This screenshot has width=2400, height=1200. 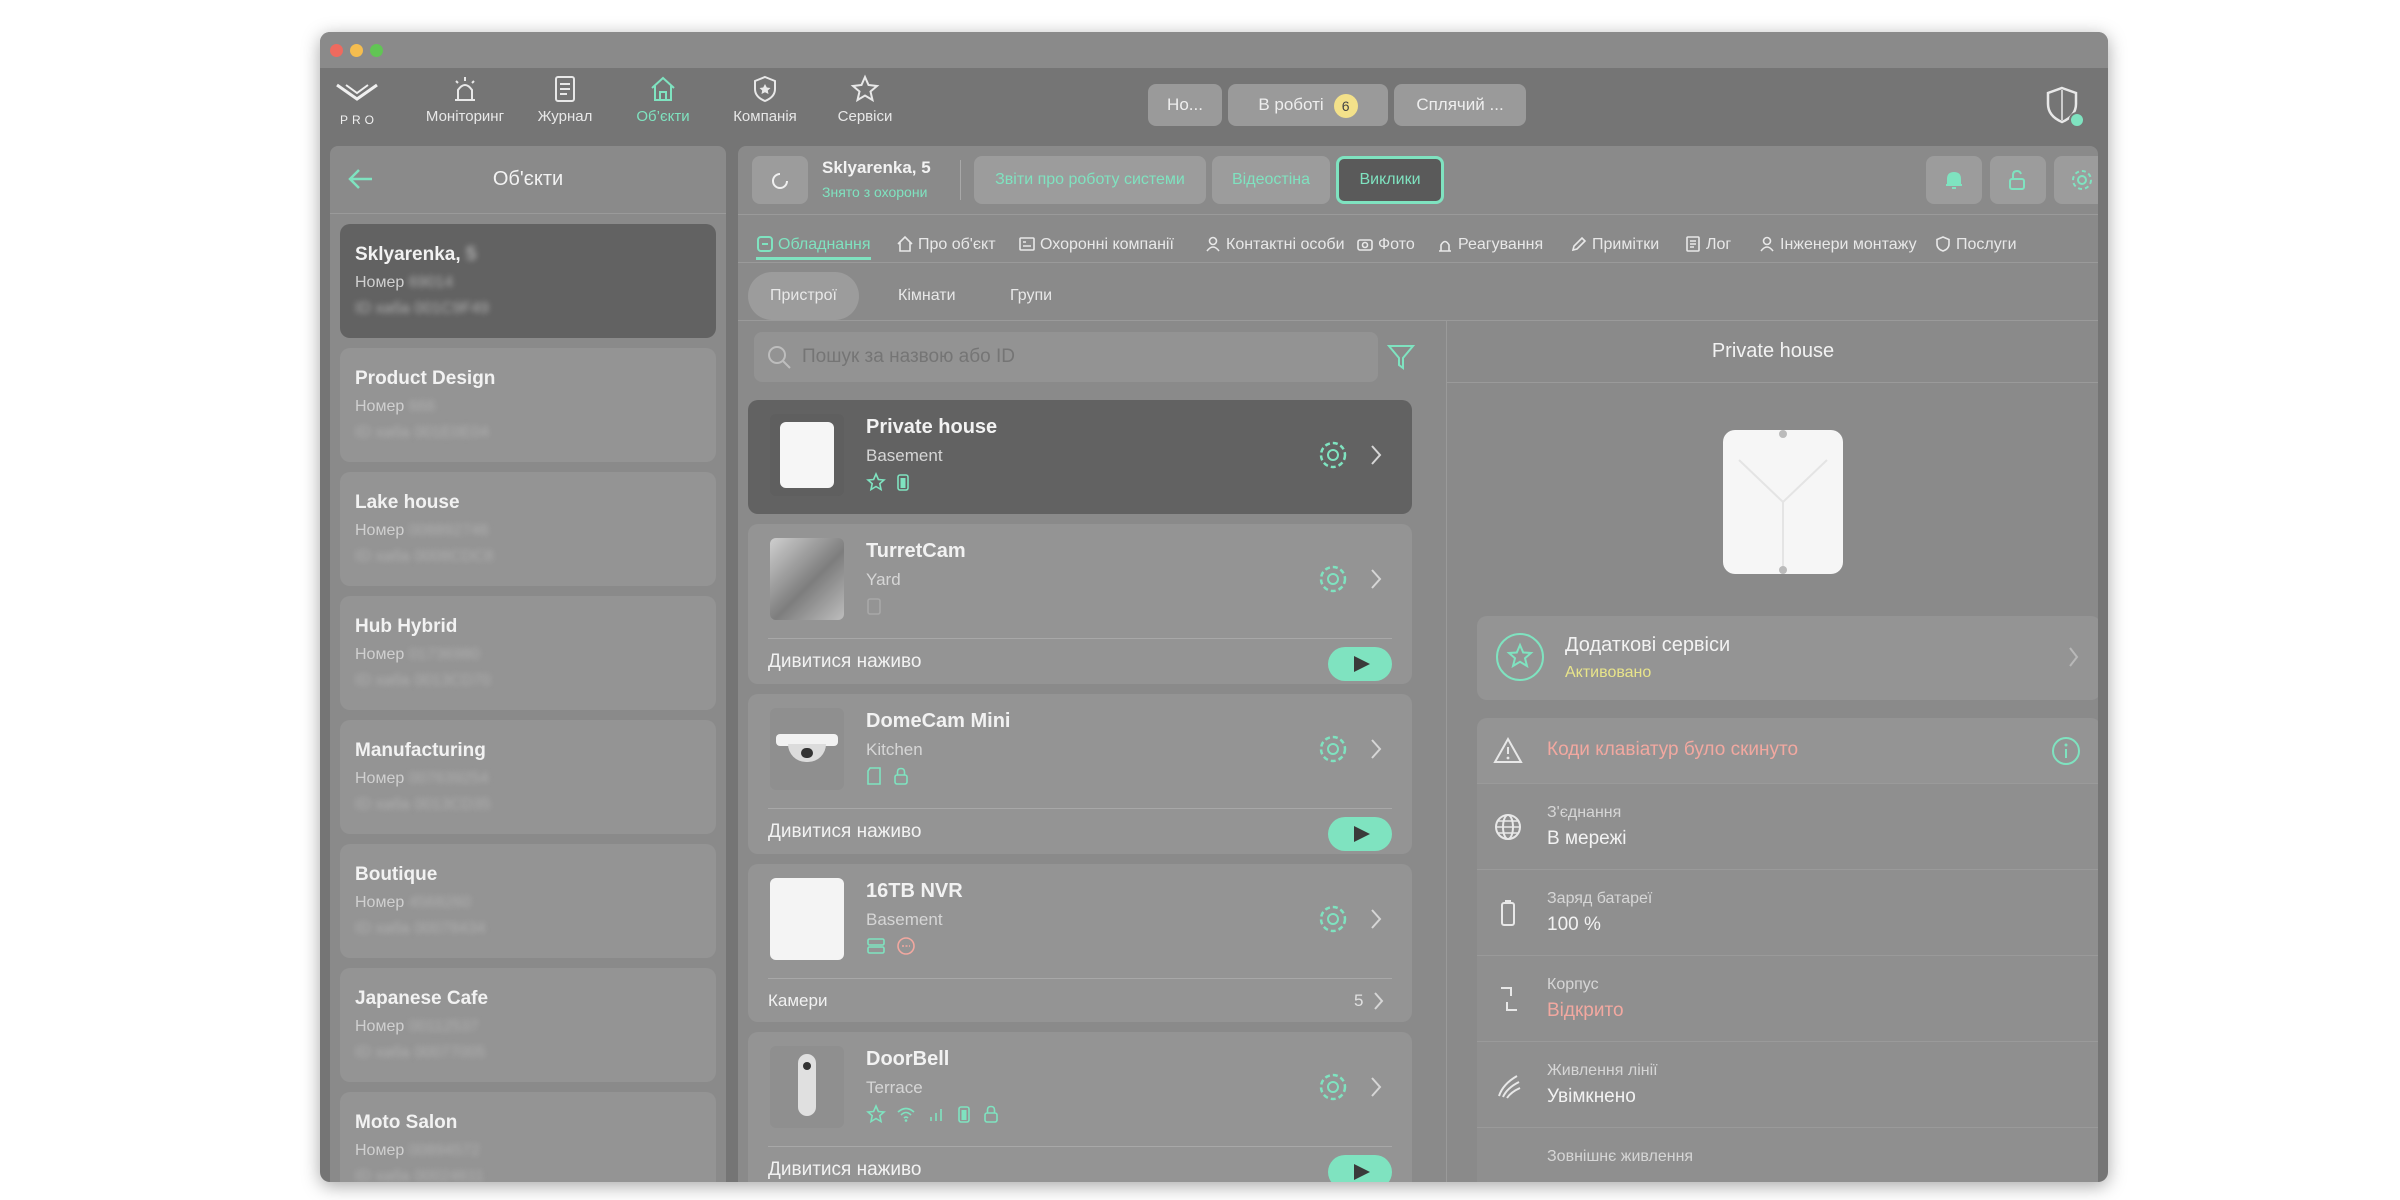 I want to click on filter-button, so click(x=1401, y=359).